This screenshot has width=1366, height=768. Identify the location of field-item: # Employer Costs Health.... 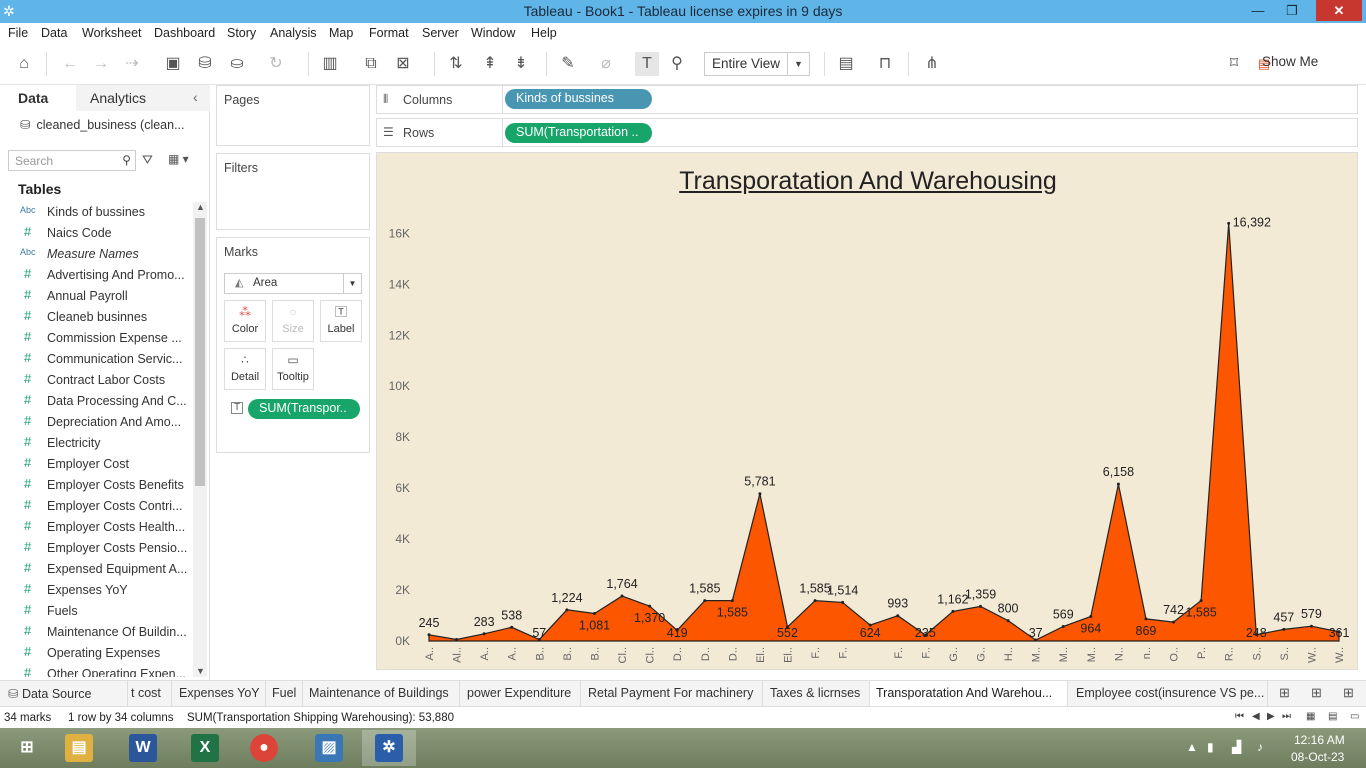
(96, 527).